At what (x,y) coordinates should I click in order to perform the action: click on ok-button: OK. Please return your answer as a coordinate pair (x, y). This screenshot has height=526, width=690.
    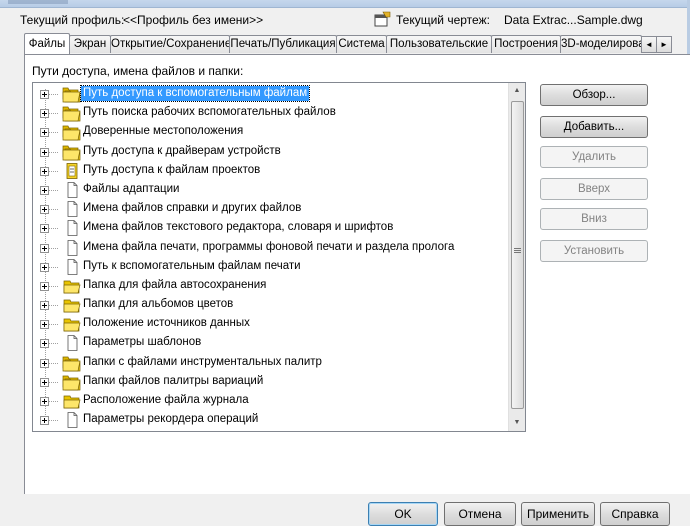
    Looking at the image, I should click on (403, 514).